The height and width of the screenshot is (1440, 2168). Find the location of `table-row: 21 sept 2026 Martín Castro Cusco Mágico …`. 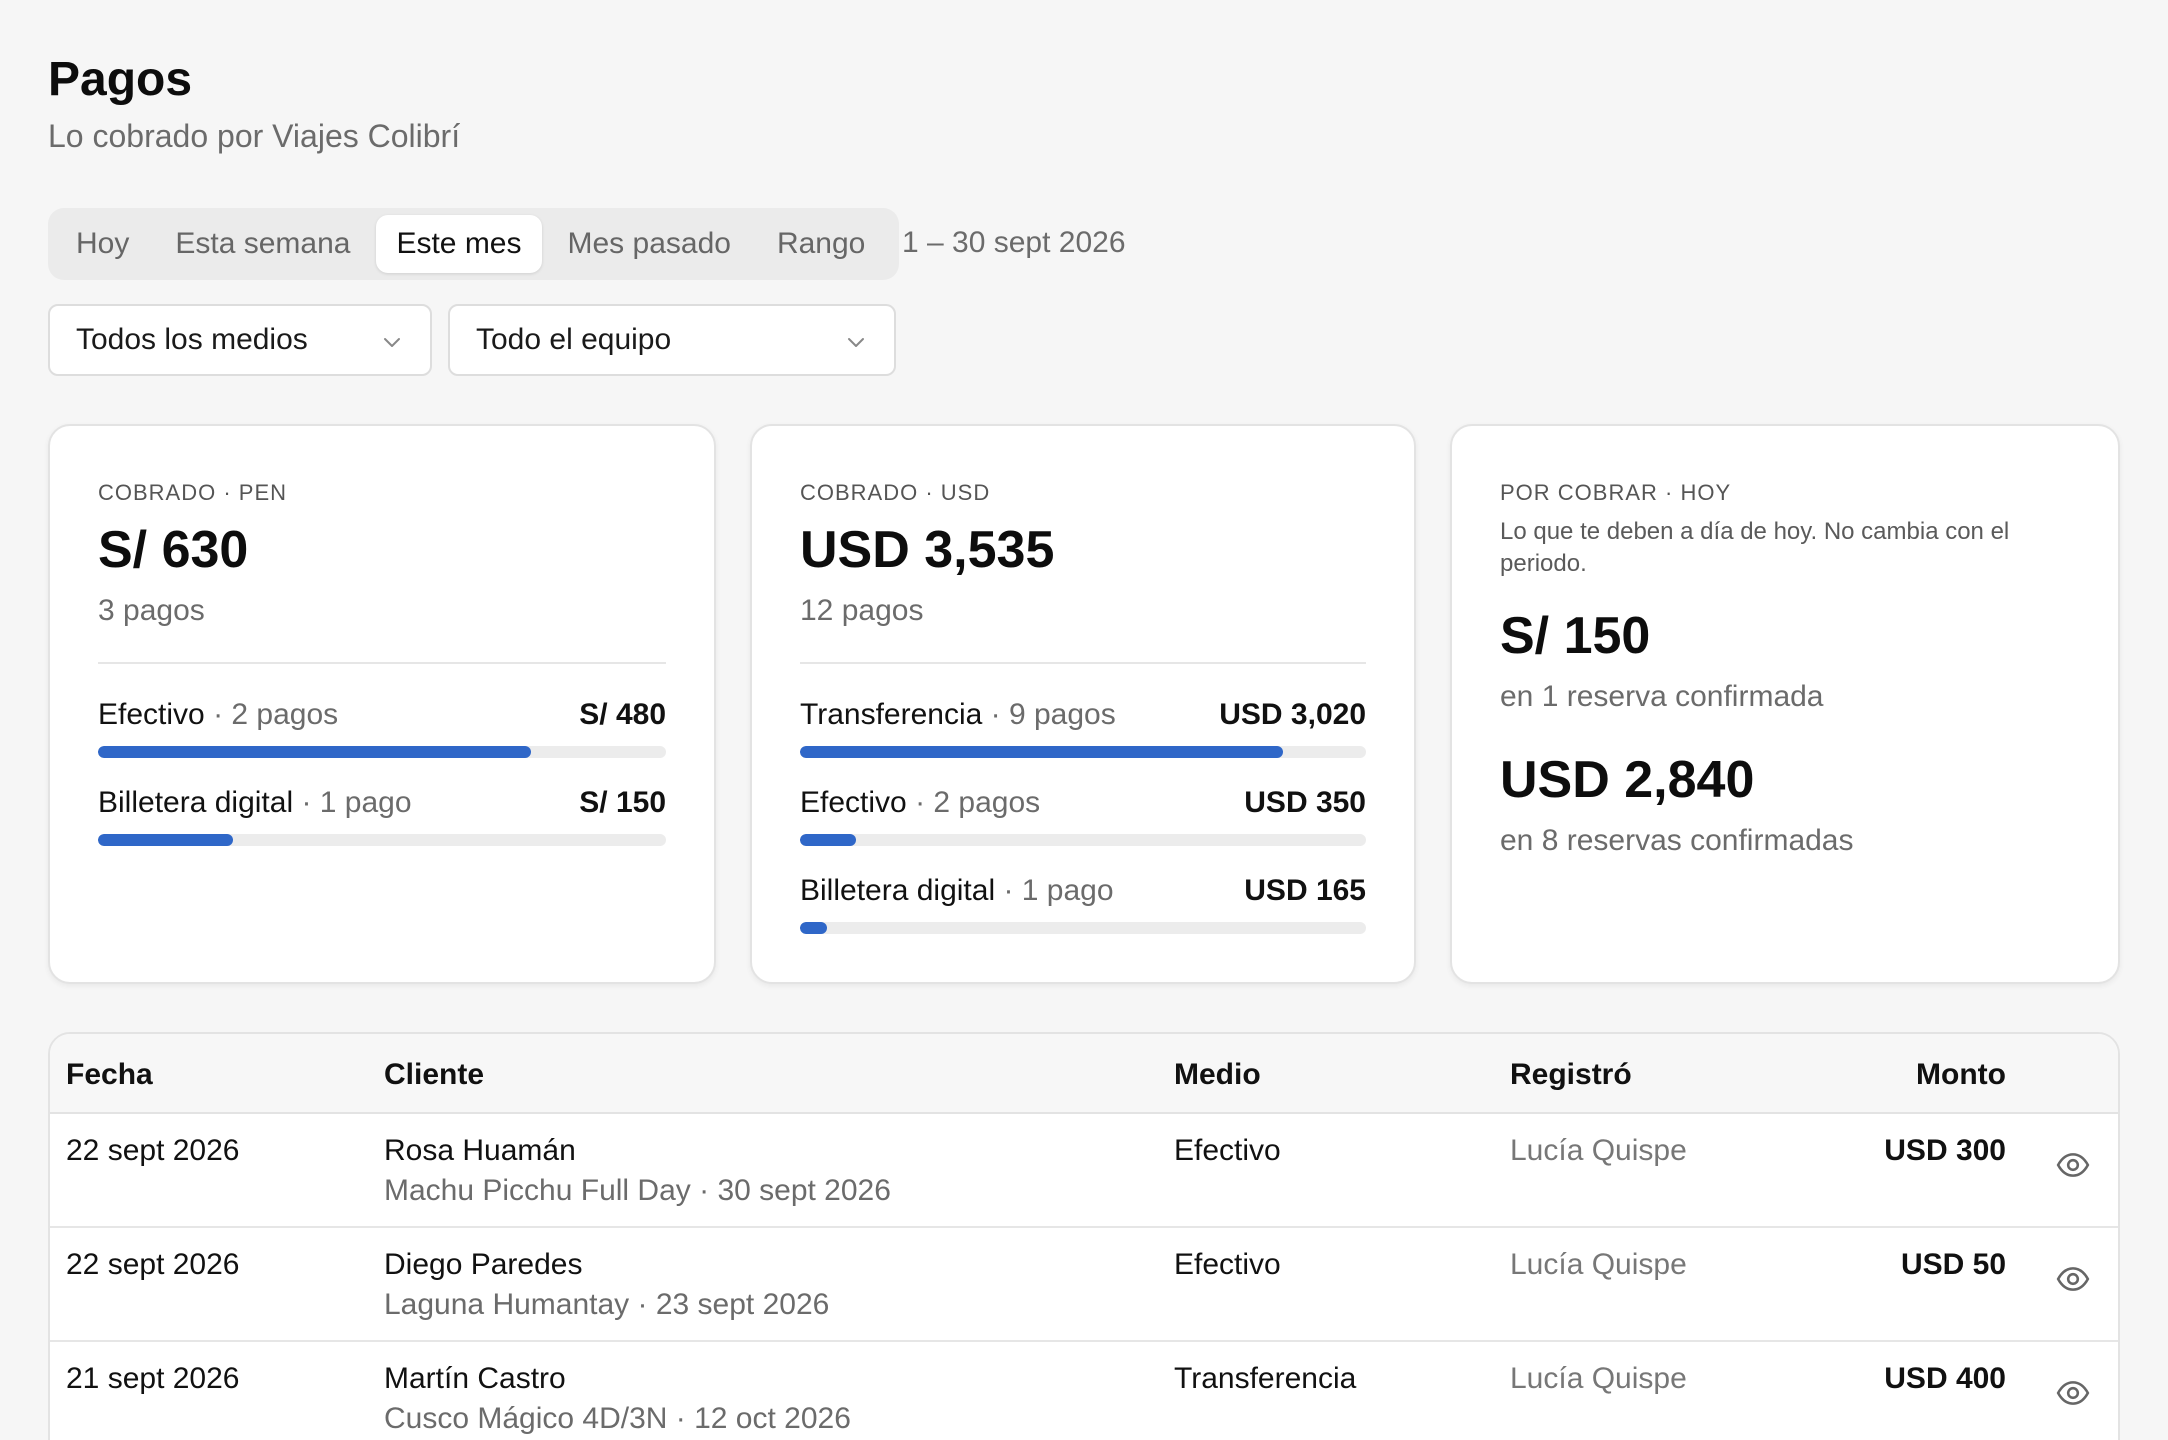

table-row: 21 sept 2026 Martín Castro Cusco Mágico … is located at coordinates (1084, 1391).